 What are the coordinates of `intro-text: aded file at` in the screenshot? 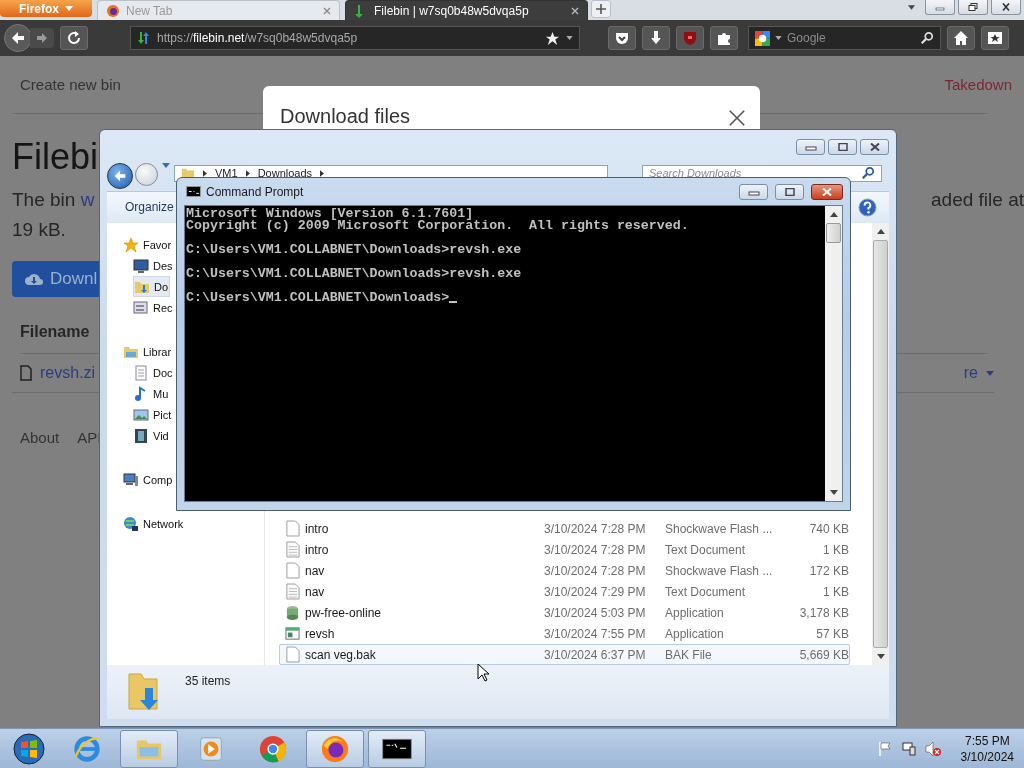 It's located at (977, 200).